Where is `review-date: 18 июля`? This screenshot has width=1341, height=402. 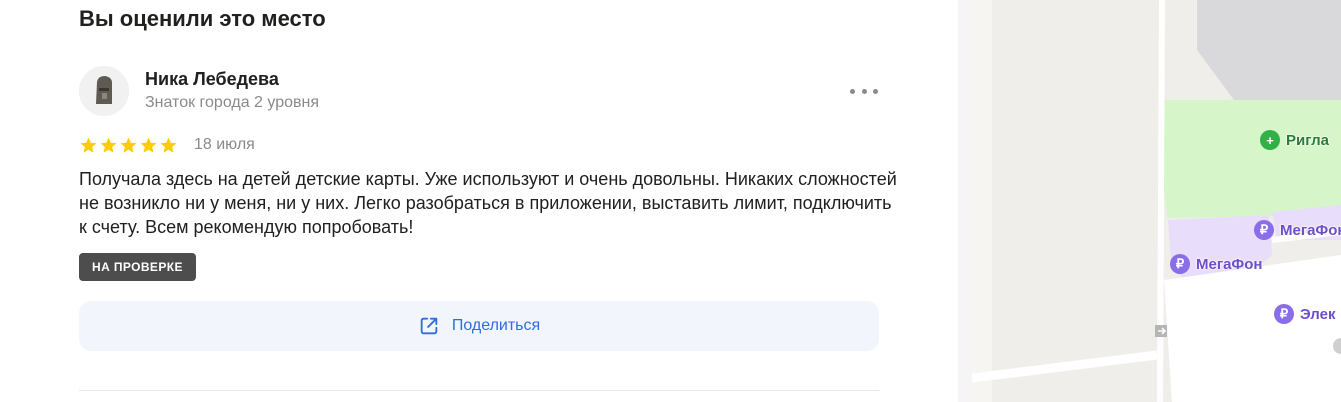
review-date: 18 июля is located at coordinates (224, 144).